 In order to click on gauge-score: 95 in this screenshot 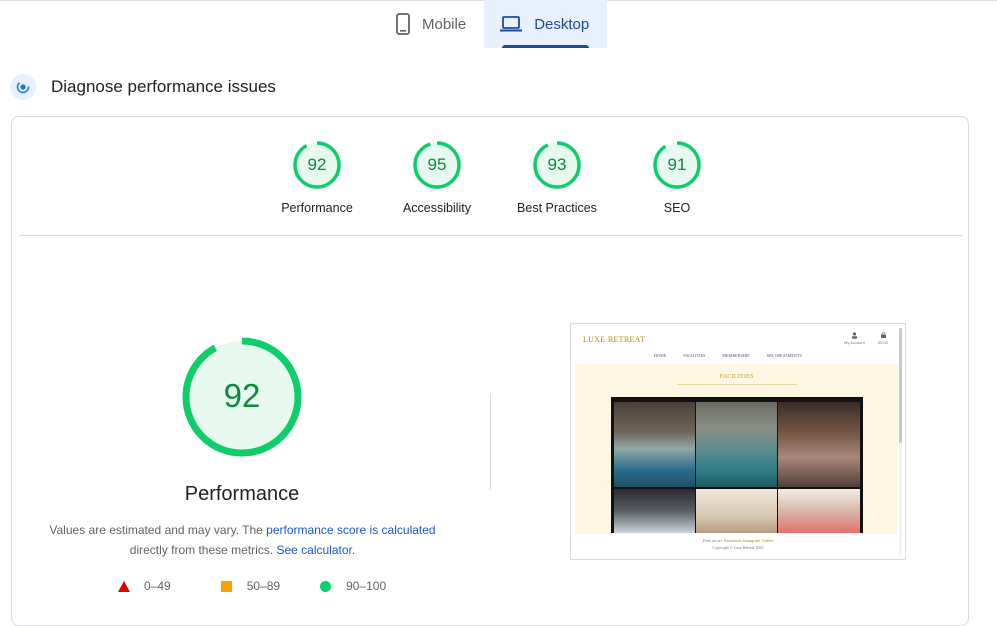, I will do `click(437, 164)`.